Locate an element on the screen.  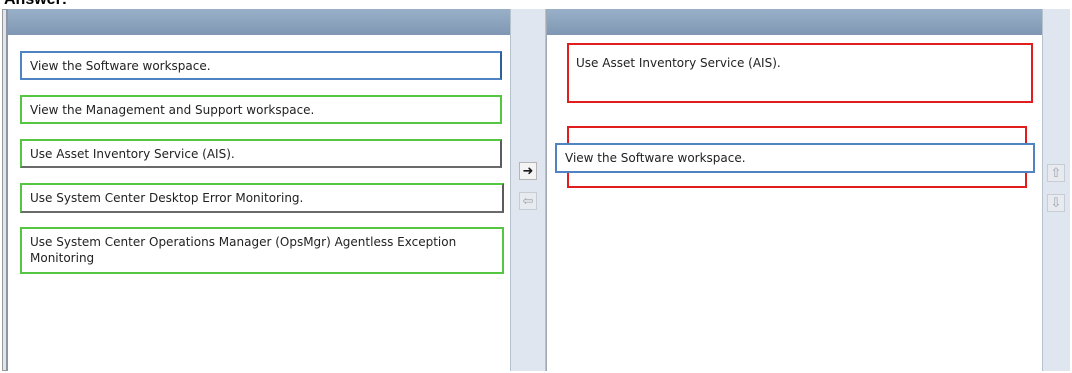
answer-item-view-software: View the Software workspace. is located at coordinates (795, 158).